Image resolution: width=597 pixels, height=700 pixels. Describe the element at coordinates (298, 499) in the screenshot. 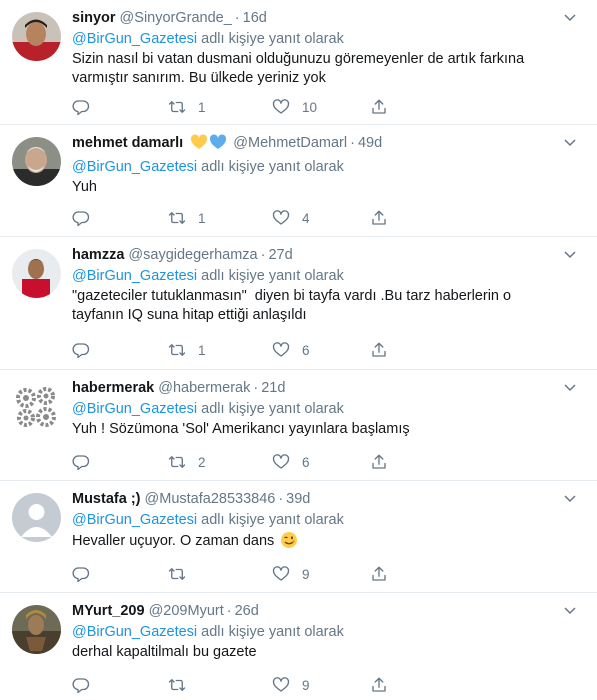

I see `timestamp: 39d` at that location.